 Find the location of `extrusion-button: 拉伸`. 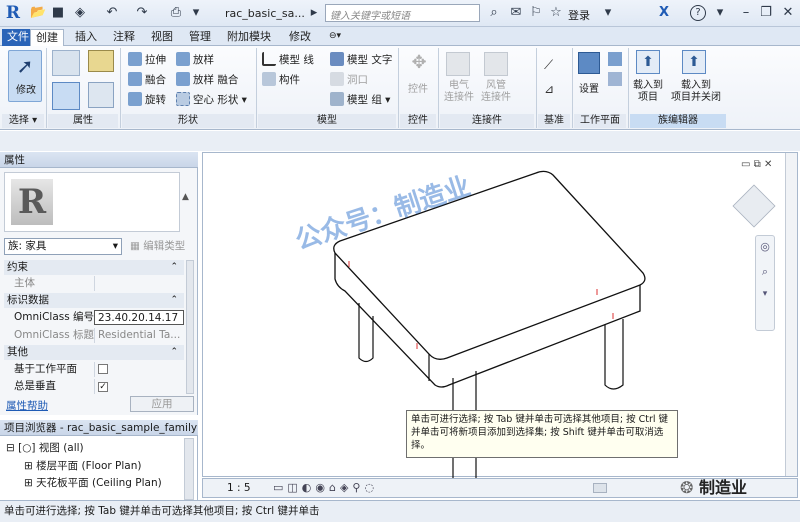

extrusion-button: 拉伸 is located at coordinates (147, 59).